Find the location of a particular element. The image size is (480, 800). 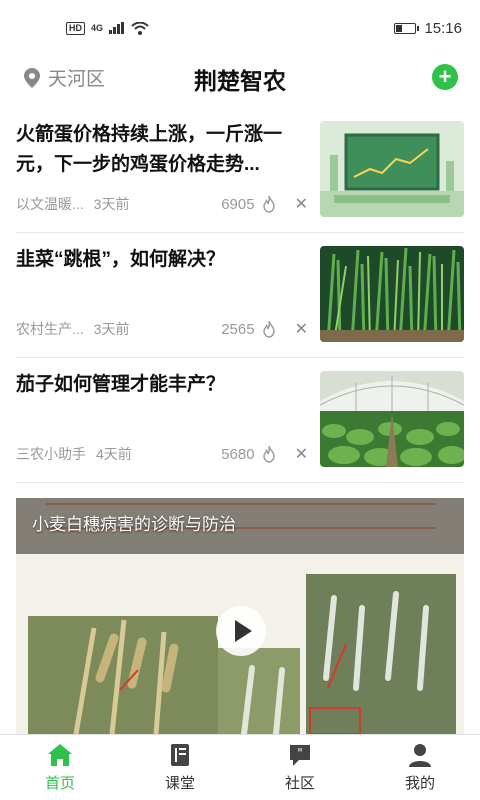

hd-icon: HD is located at coordinates (75, 28).